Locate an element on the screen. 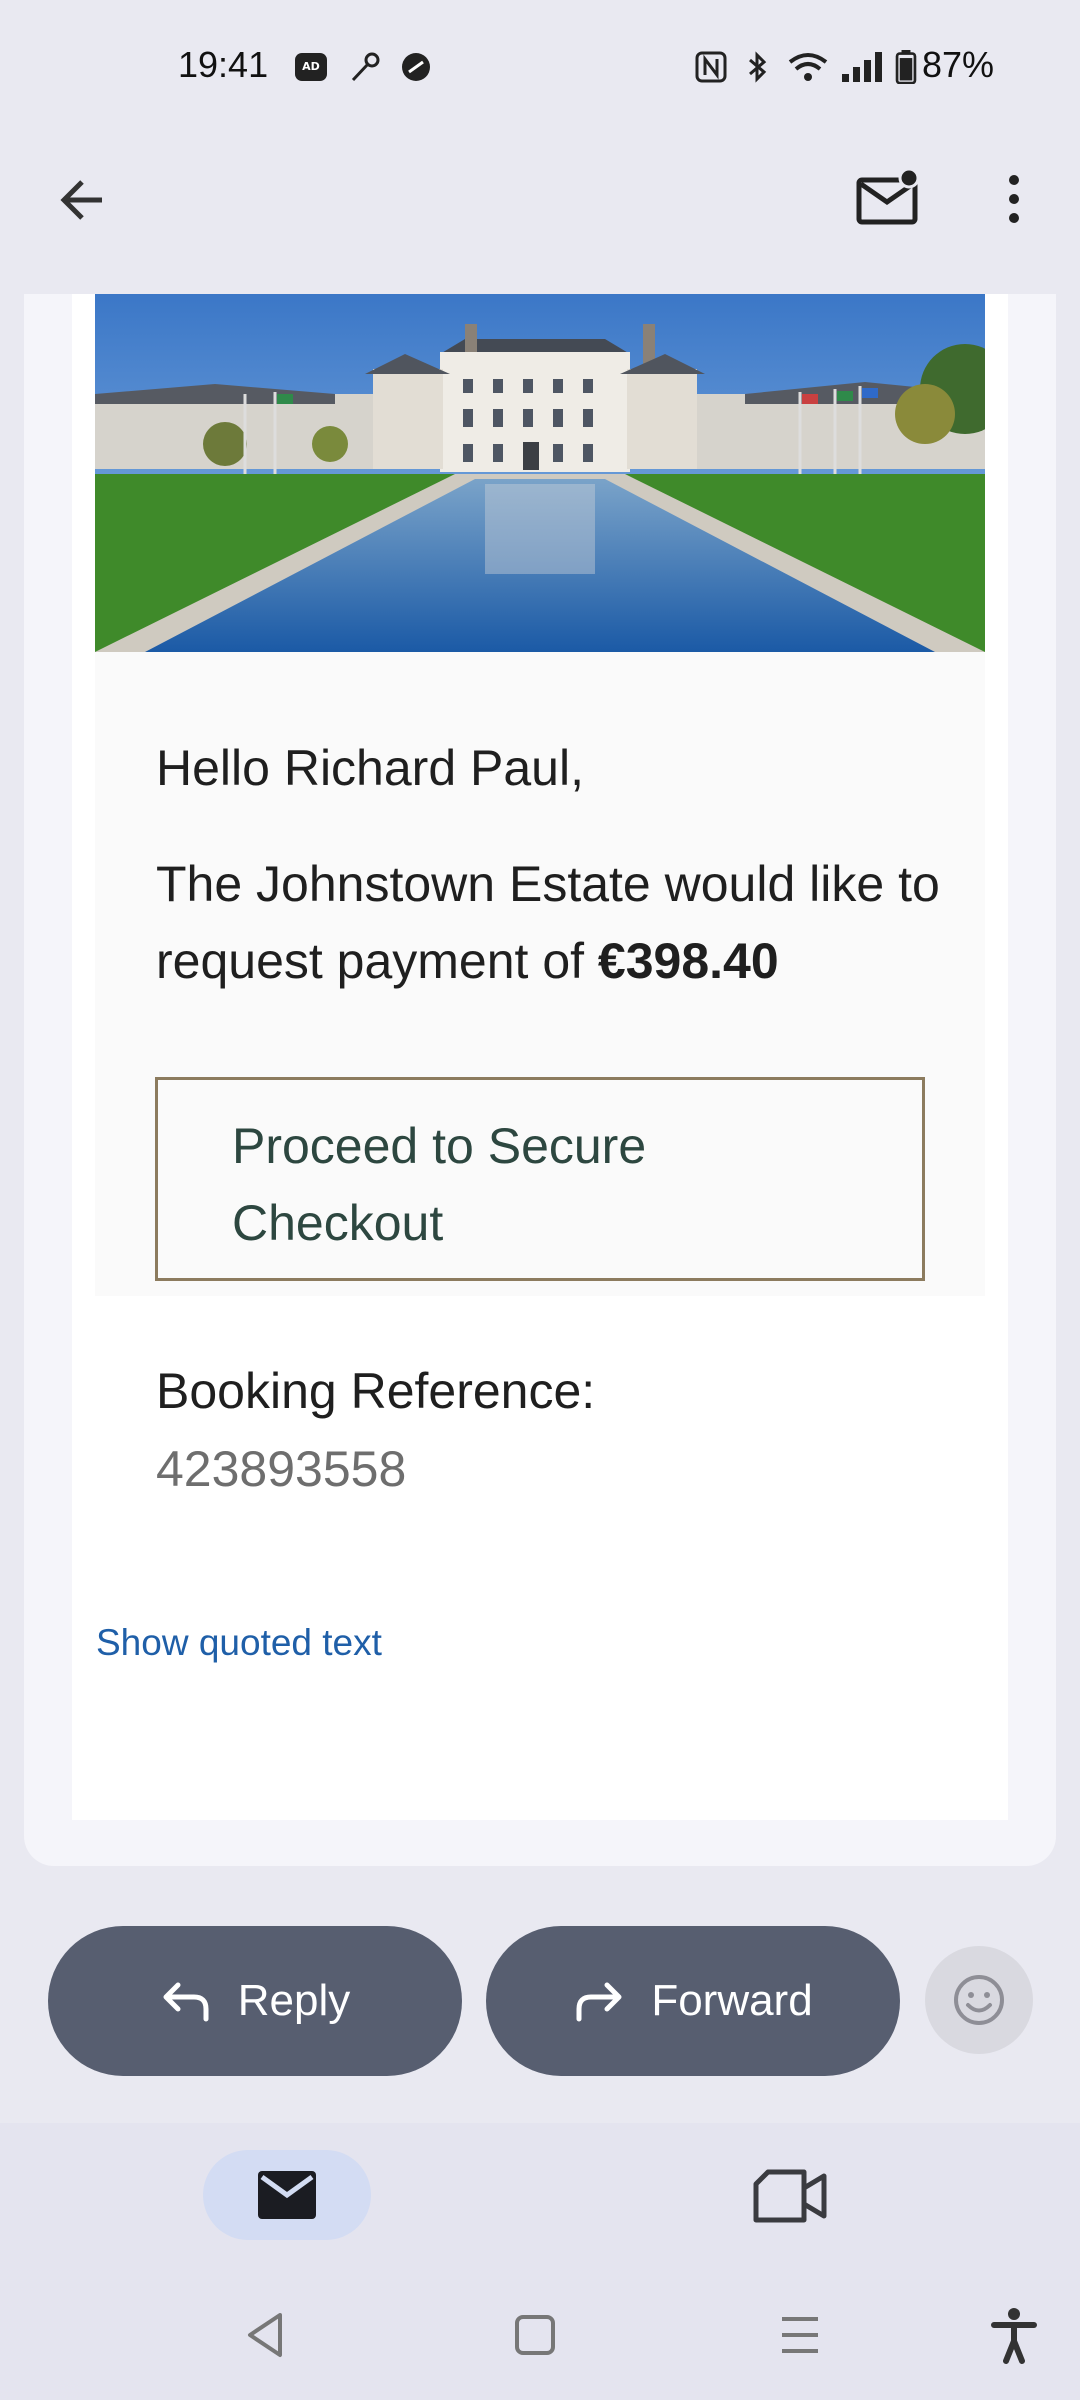  accessibility-icon is located at coordinates (1014, 2335).